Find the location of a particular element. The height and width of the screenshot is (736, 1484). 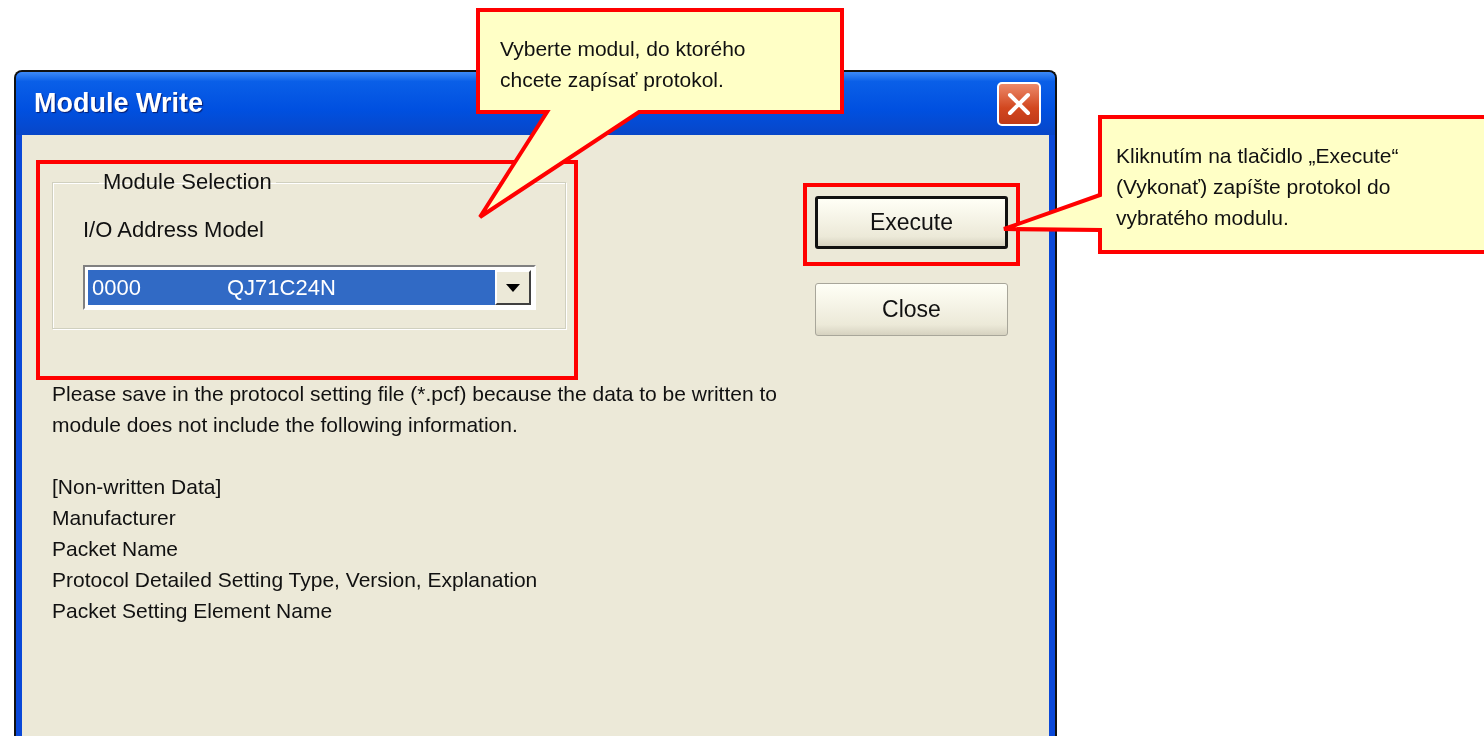

message-text: Please save in the protocol setting file (*.pcf) because the data to be written to module does not include the following information. is located at coordinates (415, 409).